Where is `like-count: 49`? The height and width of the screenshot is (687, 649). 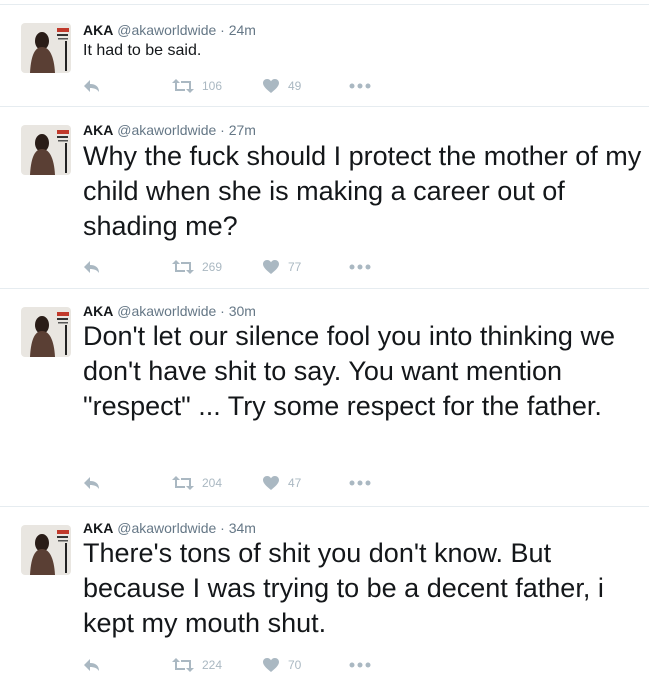 like-count: 49 is located at coordinates (295, 86).